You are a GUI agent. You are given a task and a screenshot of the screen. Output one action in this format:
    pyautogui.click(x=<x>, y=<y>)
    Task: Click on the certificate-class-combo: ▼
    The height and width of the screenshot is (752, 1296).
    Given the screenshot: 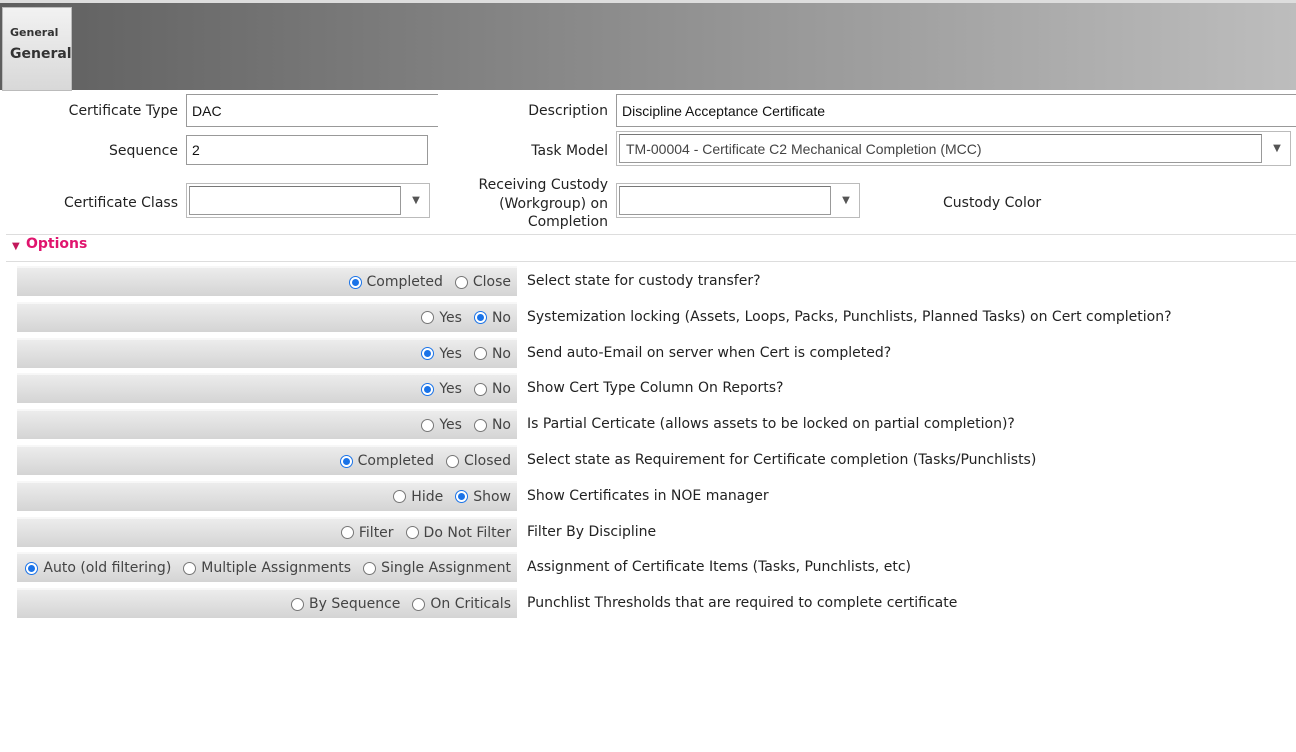 What is the action you would take?
    pyautogui.click(x=308, y=200)
    